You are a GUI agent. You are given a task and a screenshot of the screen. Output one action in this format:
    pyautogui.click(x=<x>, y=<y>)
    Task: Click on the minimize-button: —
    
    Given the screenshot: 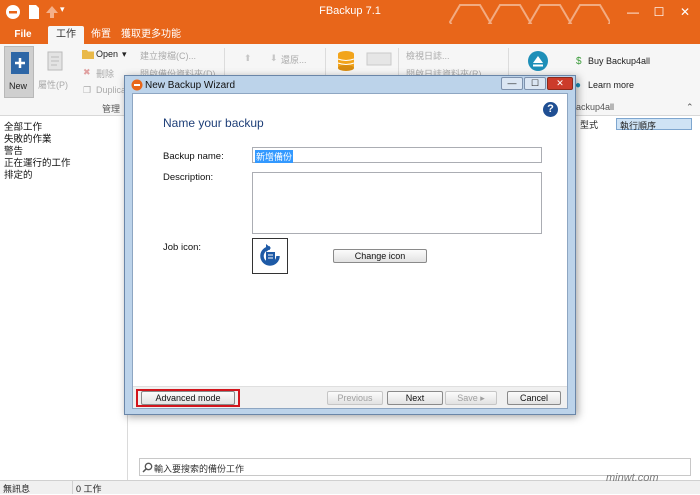 What is the action you would take?
    pyautogui.click(x=633, y=12)
    